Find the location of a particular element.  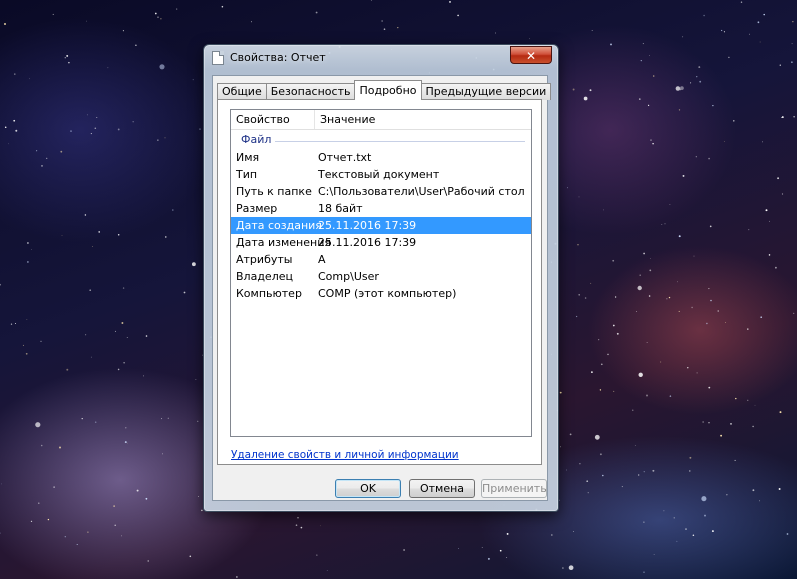

apply-button: Применить is located at coordinates (514, 488).